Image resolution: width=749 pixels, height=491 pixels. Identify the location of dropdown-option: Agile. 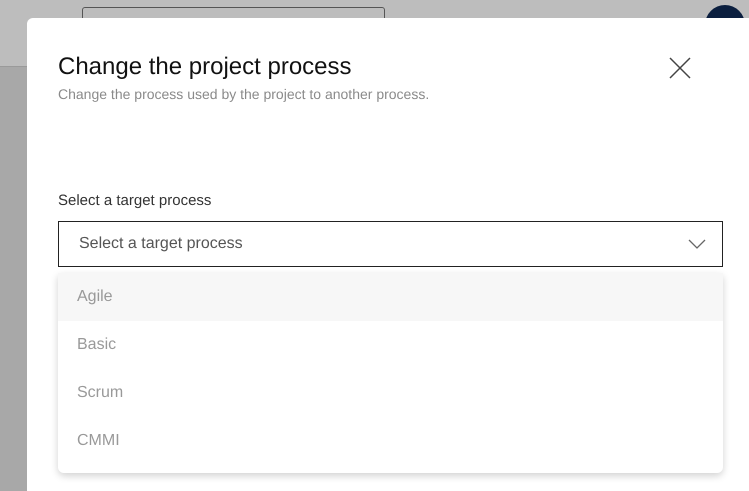
(390, 297).